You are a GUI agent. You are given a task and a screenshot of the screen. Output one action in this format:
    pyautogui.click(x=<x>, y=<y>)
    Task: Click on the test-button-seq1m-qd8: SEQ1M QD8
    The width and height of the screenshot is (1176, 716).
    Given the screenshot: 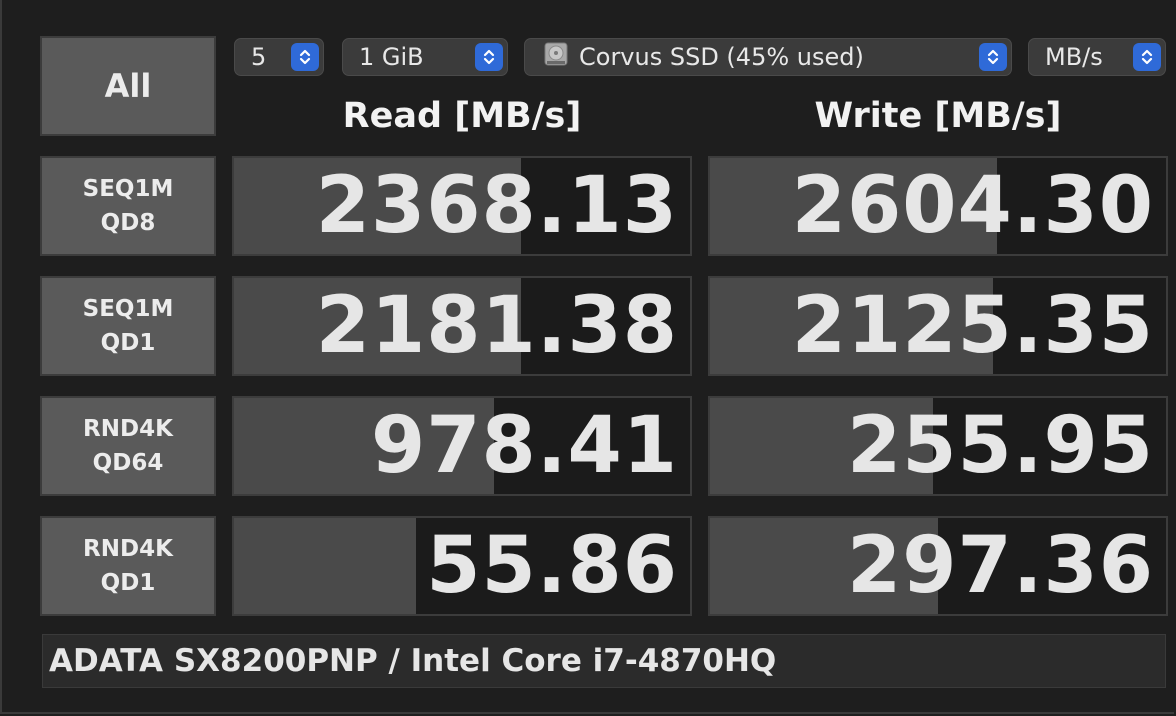 What is the action you would take?
    pyautogui.click(x=128, y=206)
    